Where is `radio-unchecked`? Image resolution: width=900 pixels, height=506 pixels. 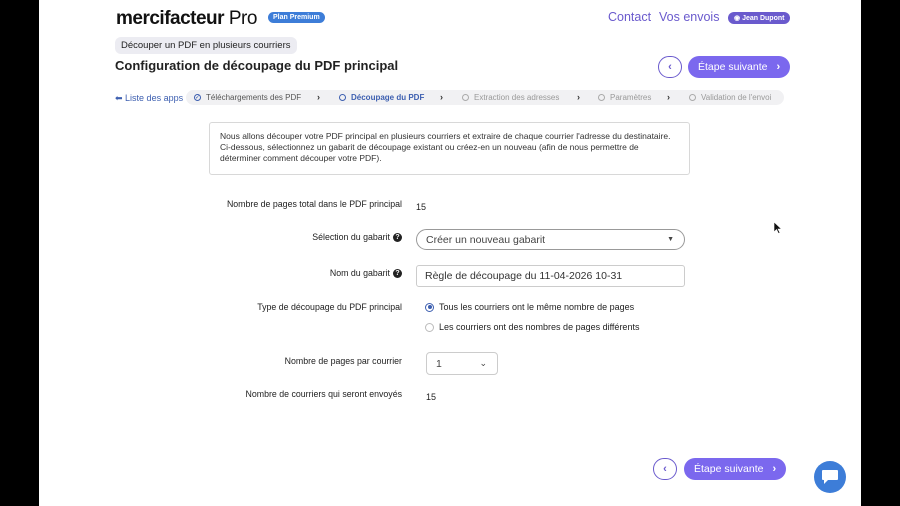
radio-unchecked is located at coordinates (429, 327).